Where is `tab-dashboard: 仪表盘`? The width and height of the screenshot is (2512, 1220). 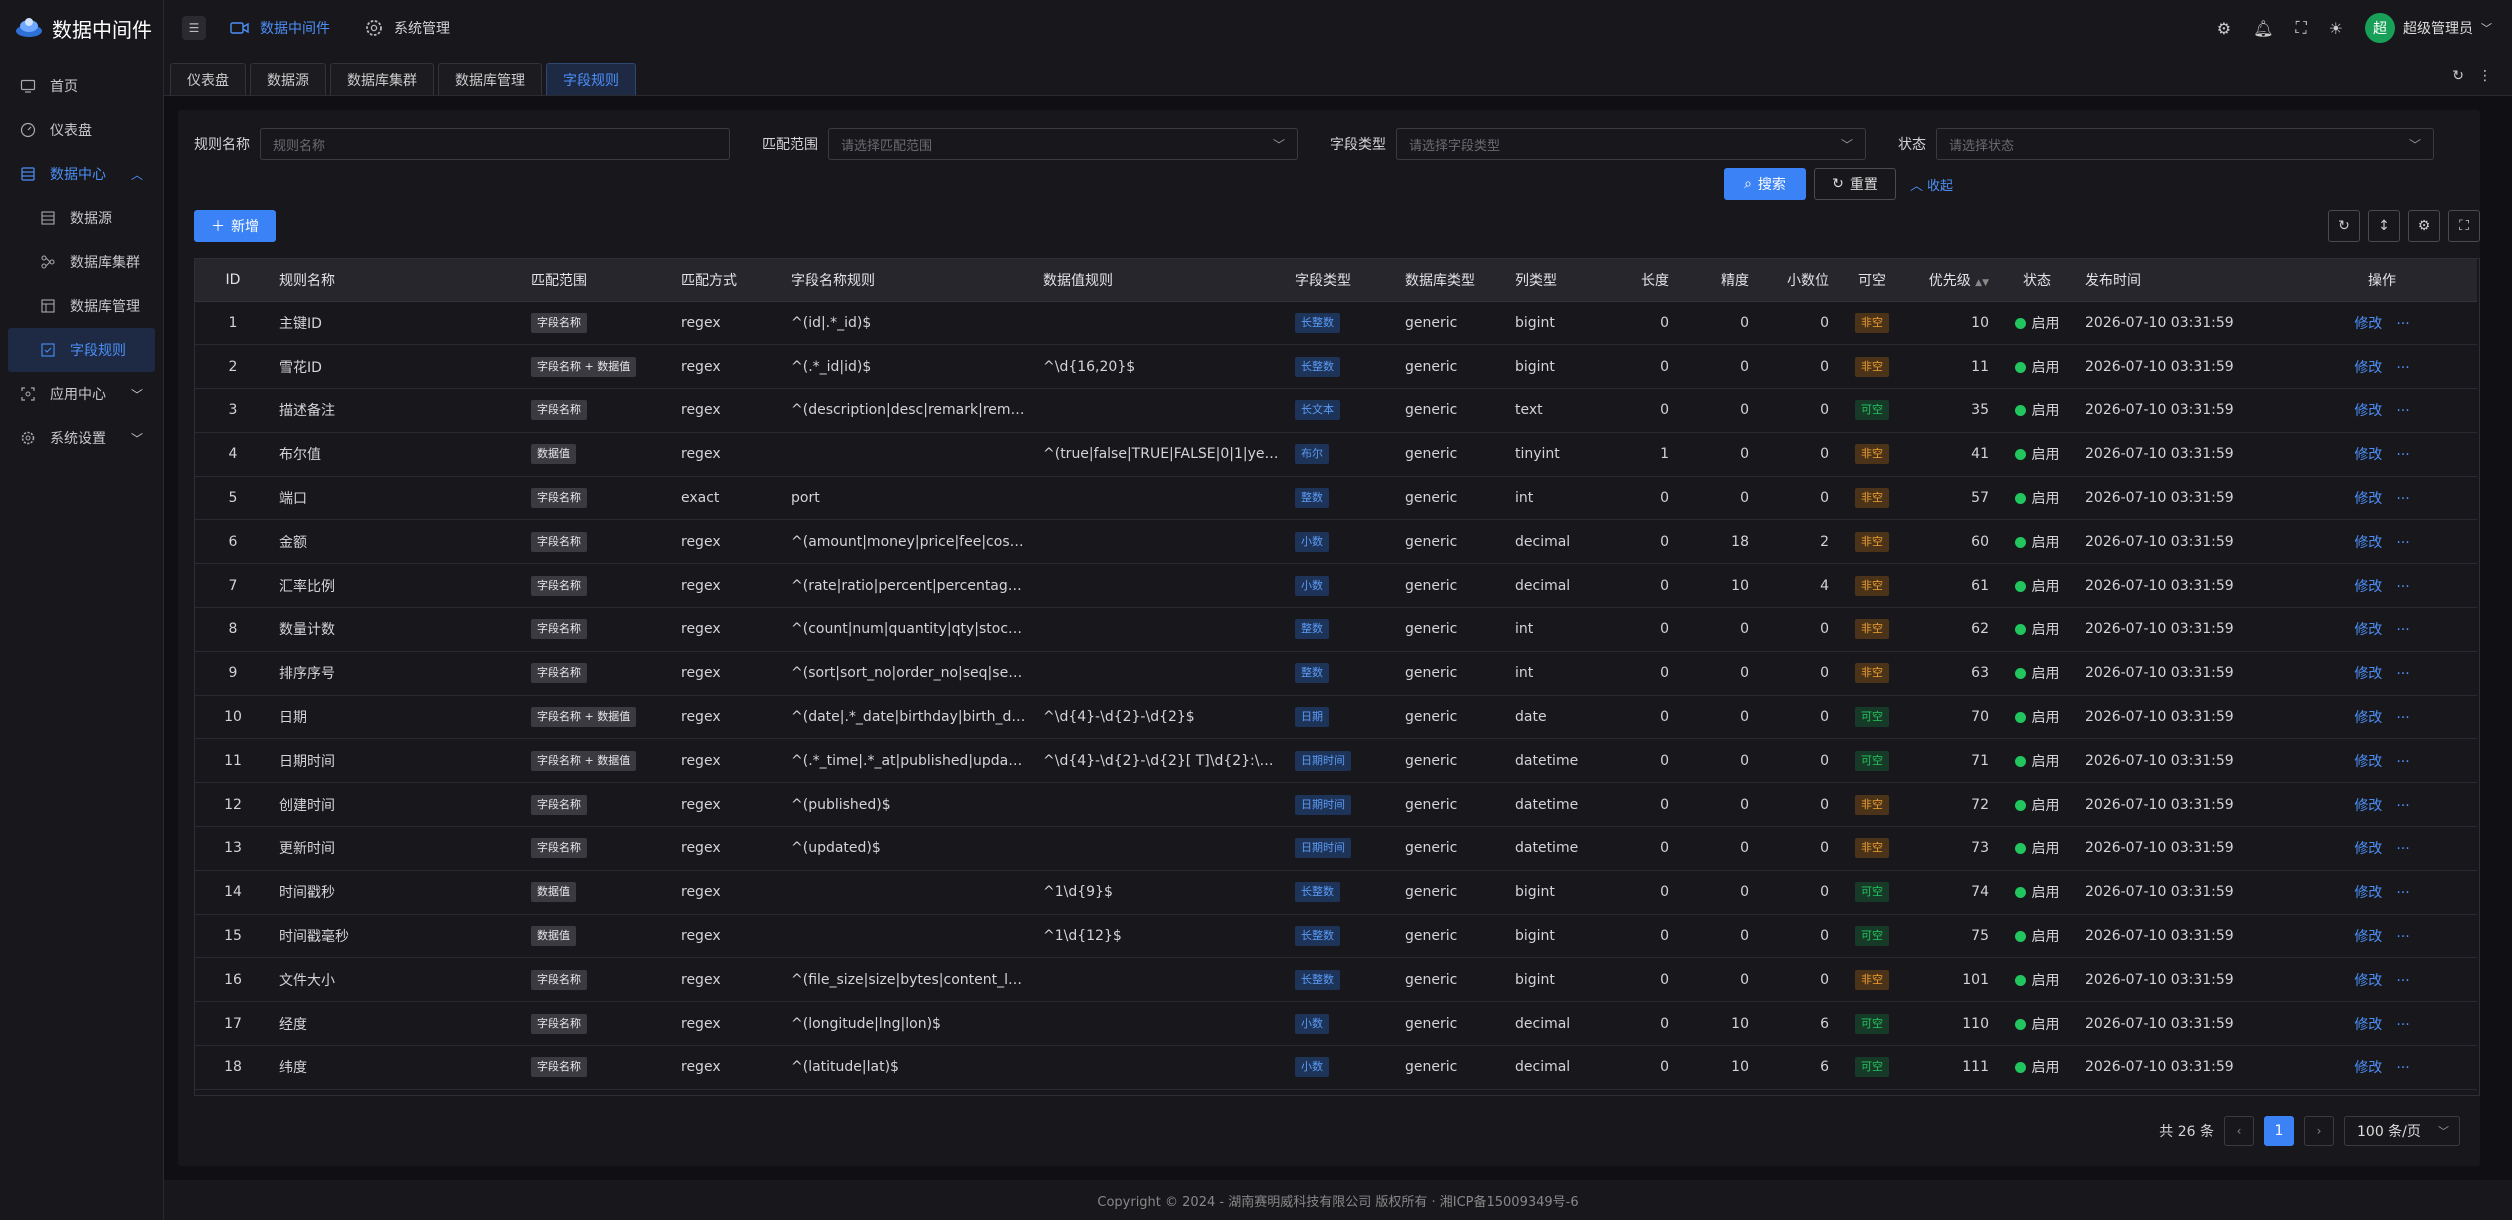
tab-dashboard: 仪表盘 is located at coordinates (208, 79).